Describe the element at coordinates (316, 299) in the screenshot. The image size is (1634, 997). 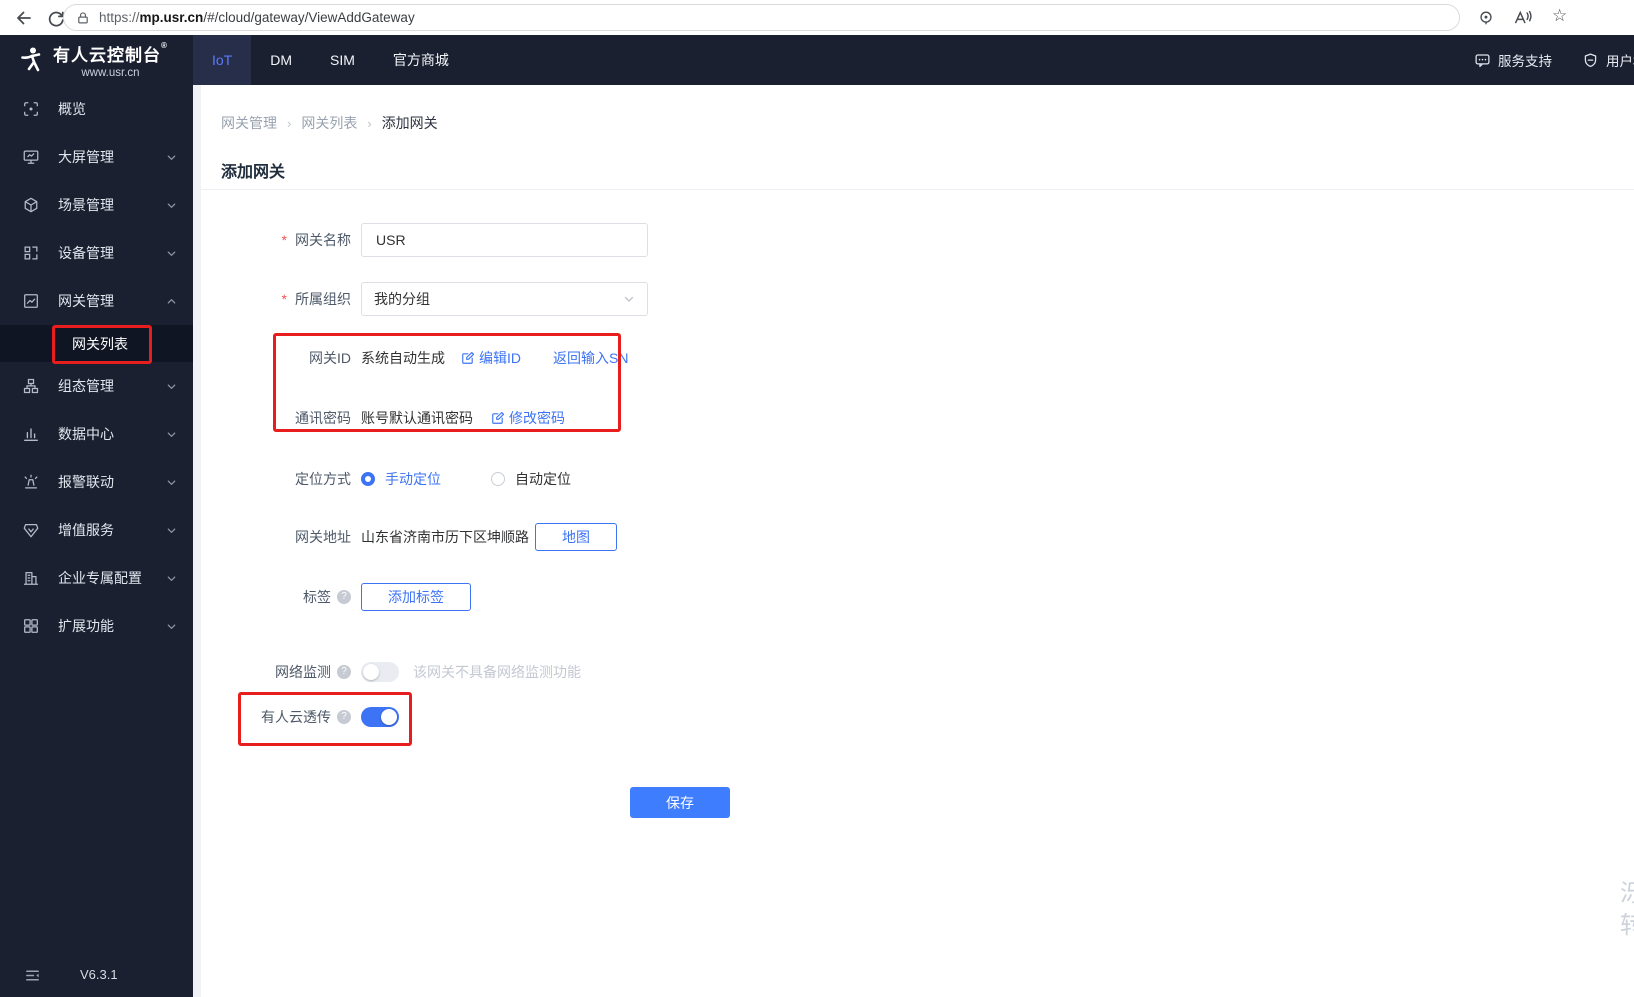
I see `organization-label: * 所属组织` at that location.